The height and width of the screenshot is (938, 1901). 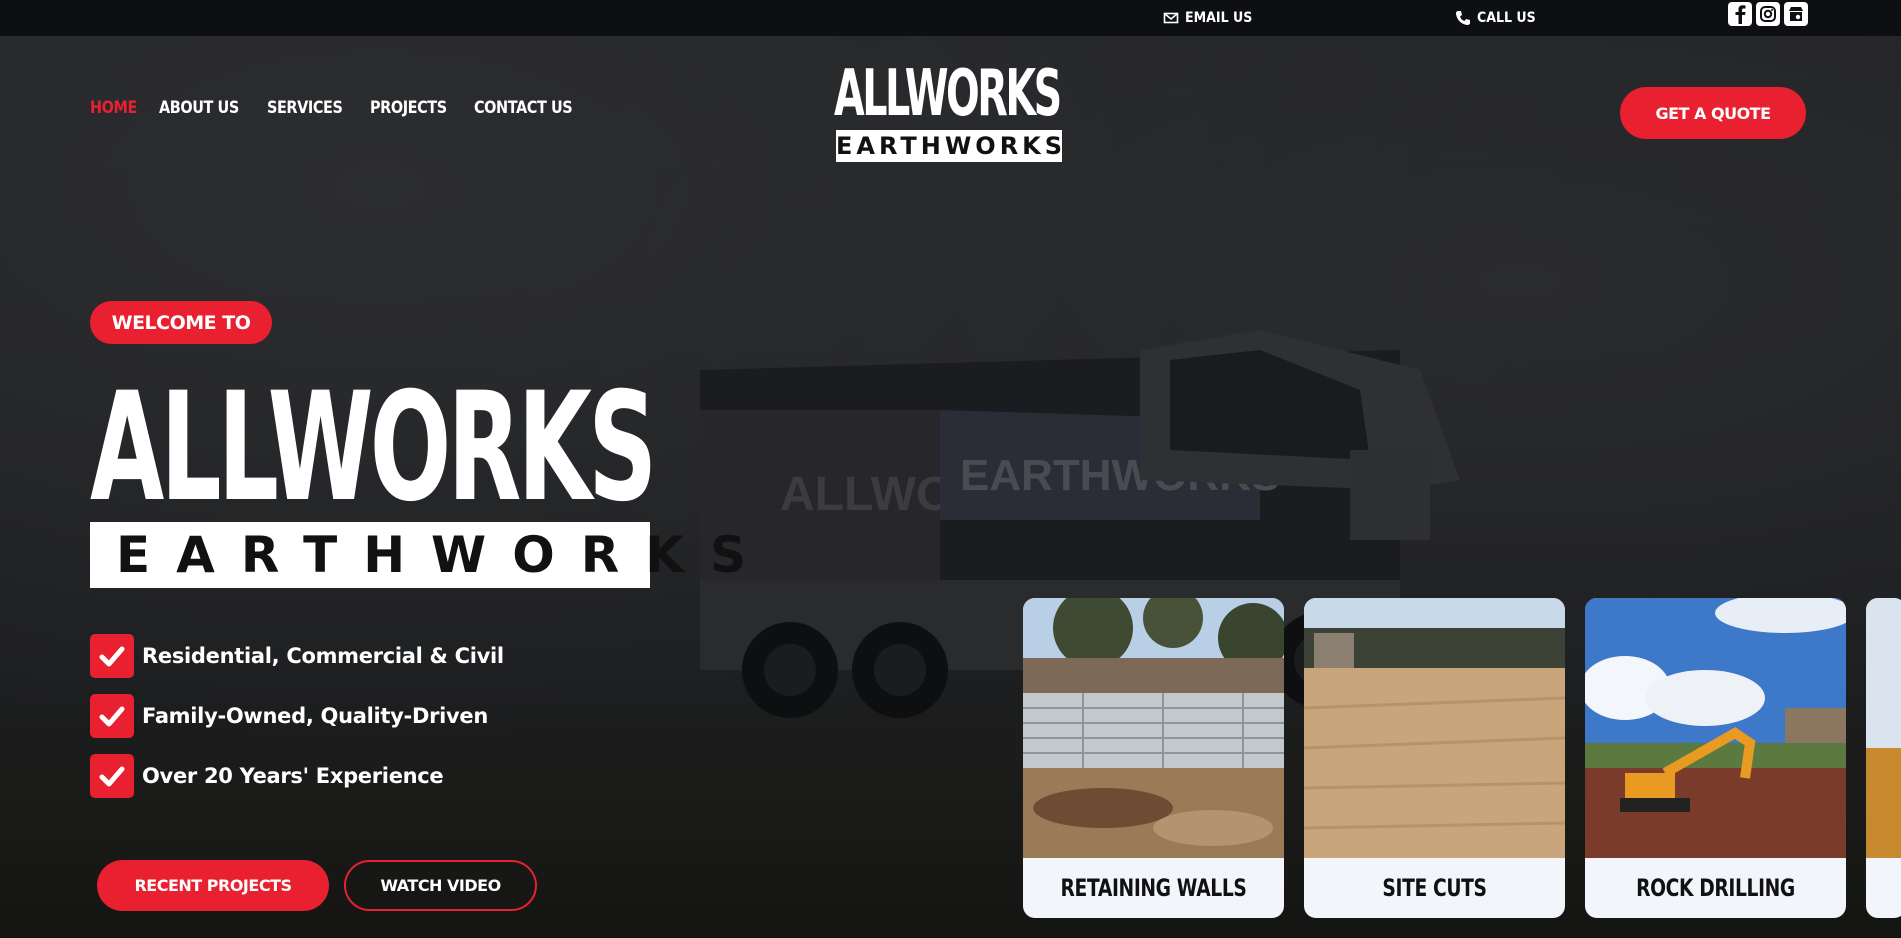 What do you see at coordinates (113, 108) in the screenshot?
I see `nav-home: HOME` at bounding box center [113, 108].